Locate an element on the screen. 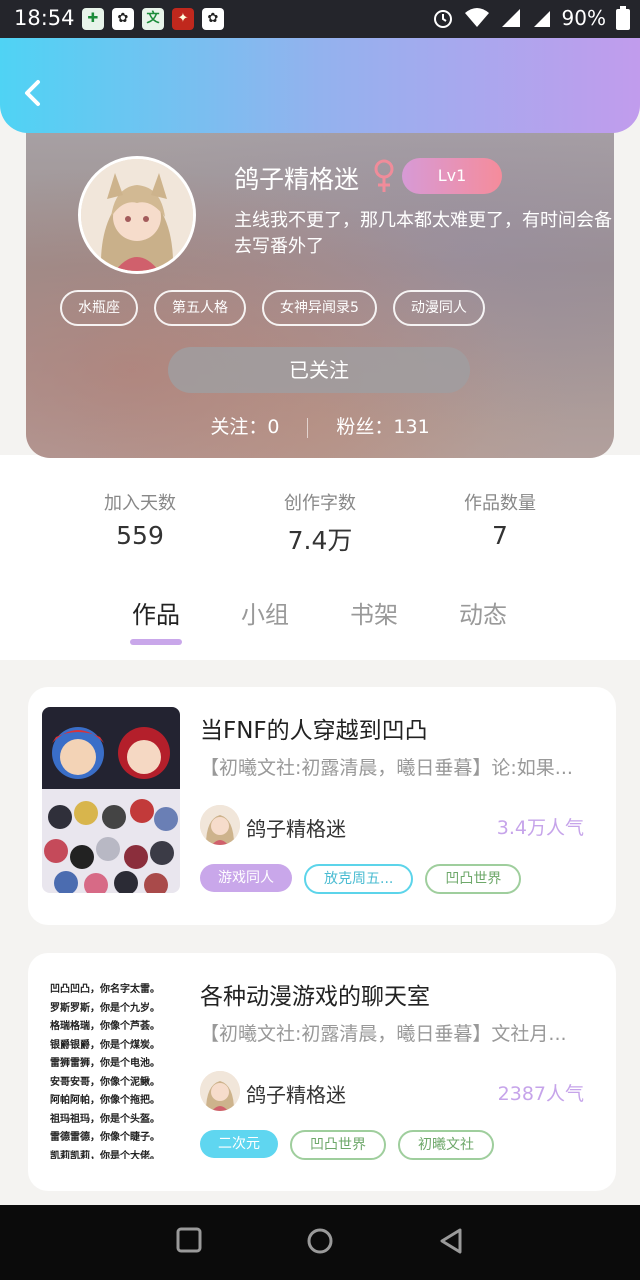 Image resolution: width=640 pixels, height=1280 pixels. system-nav-bar is located at coordinates (320, 1242).